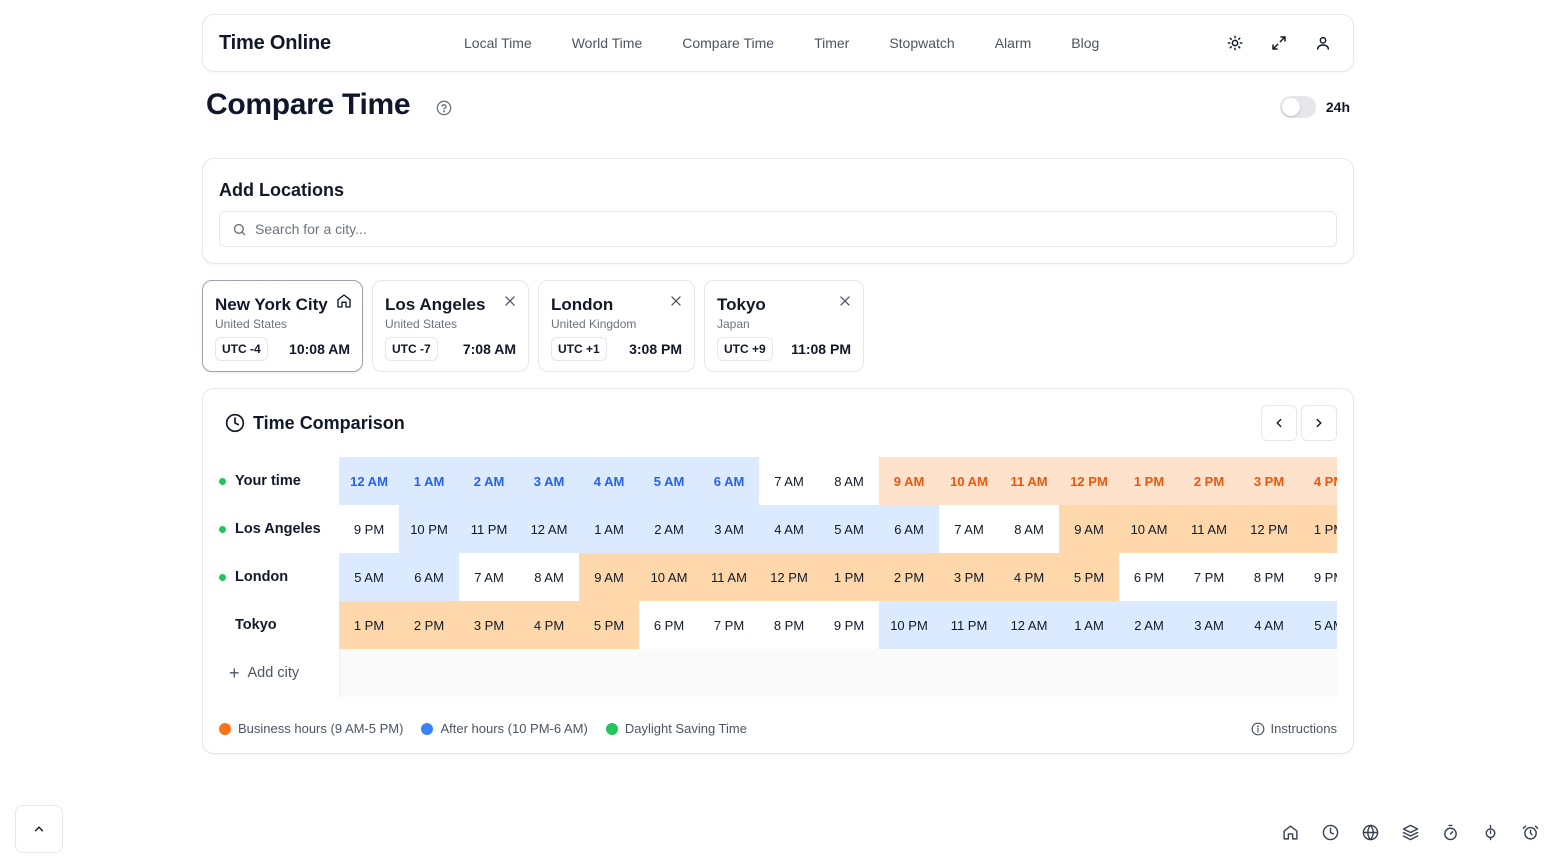 The width and height of the screenshot is (1554, 868). I want to click on city-card-london: London United Kingdom UTC +1 3:08 PM, so click(616, 326).